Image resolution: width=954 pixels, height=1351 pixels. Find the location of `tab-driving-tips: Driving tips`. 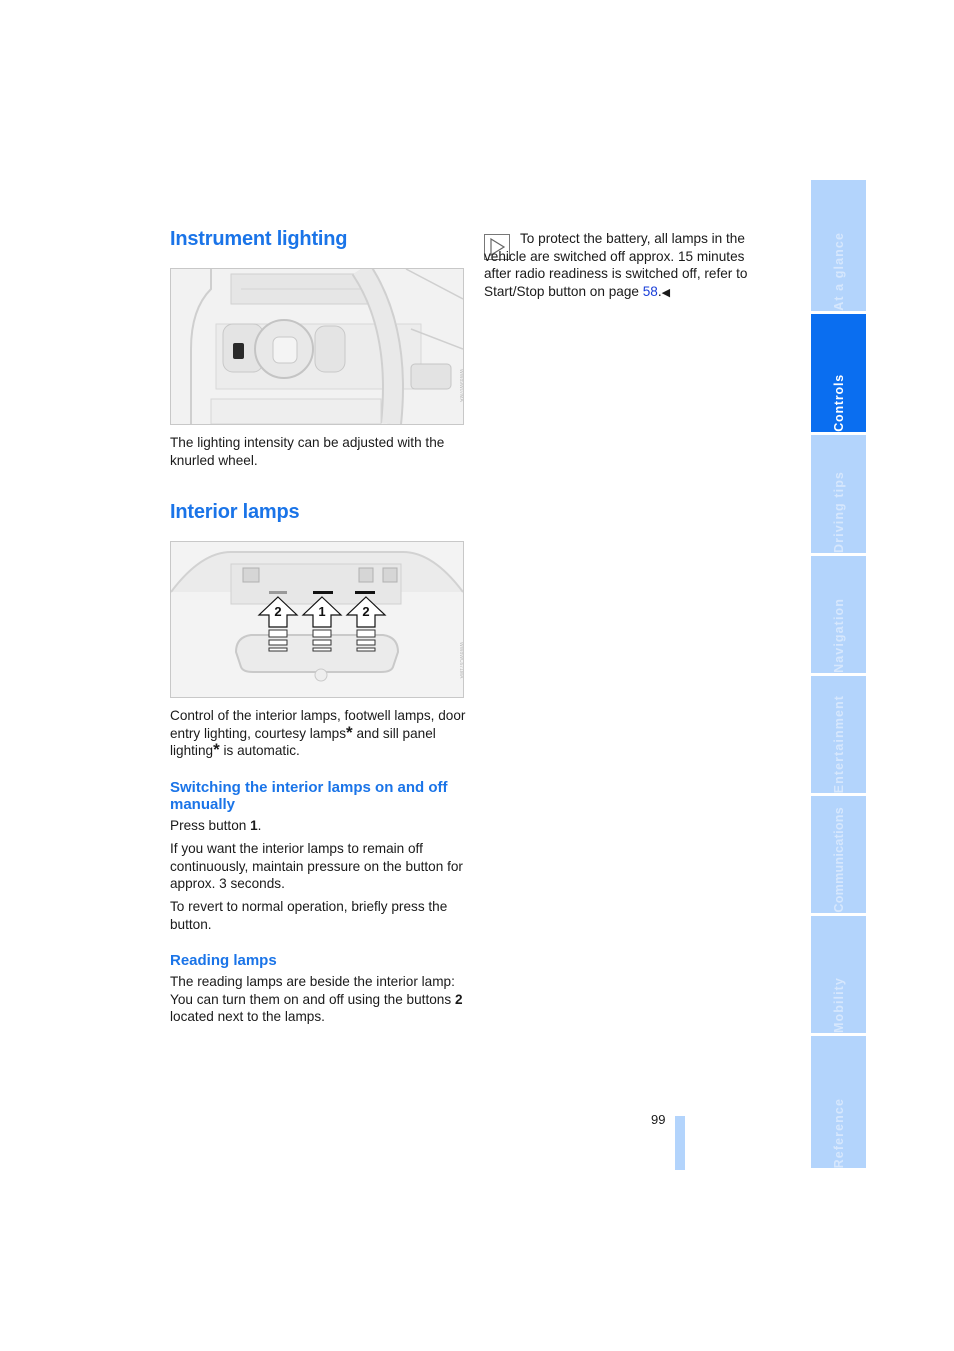

tab-driving-tips: Driving tips is located at coordinates (838, 494).